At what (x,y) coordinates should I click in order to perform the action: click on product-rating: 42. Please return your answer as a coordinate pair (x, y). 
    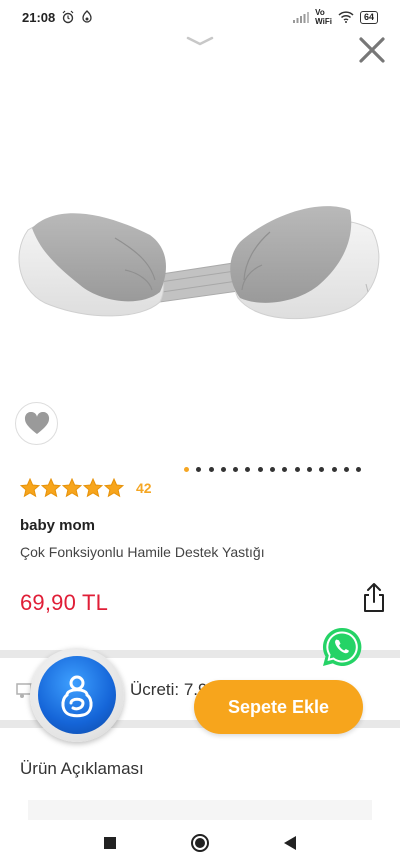
    Looking at the image, I should click on (86, 488).